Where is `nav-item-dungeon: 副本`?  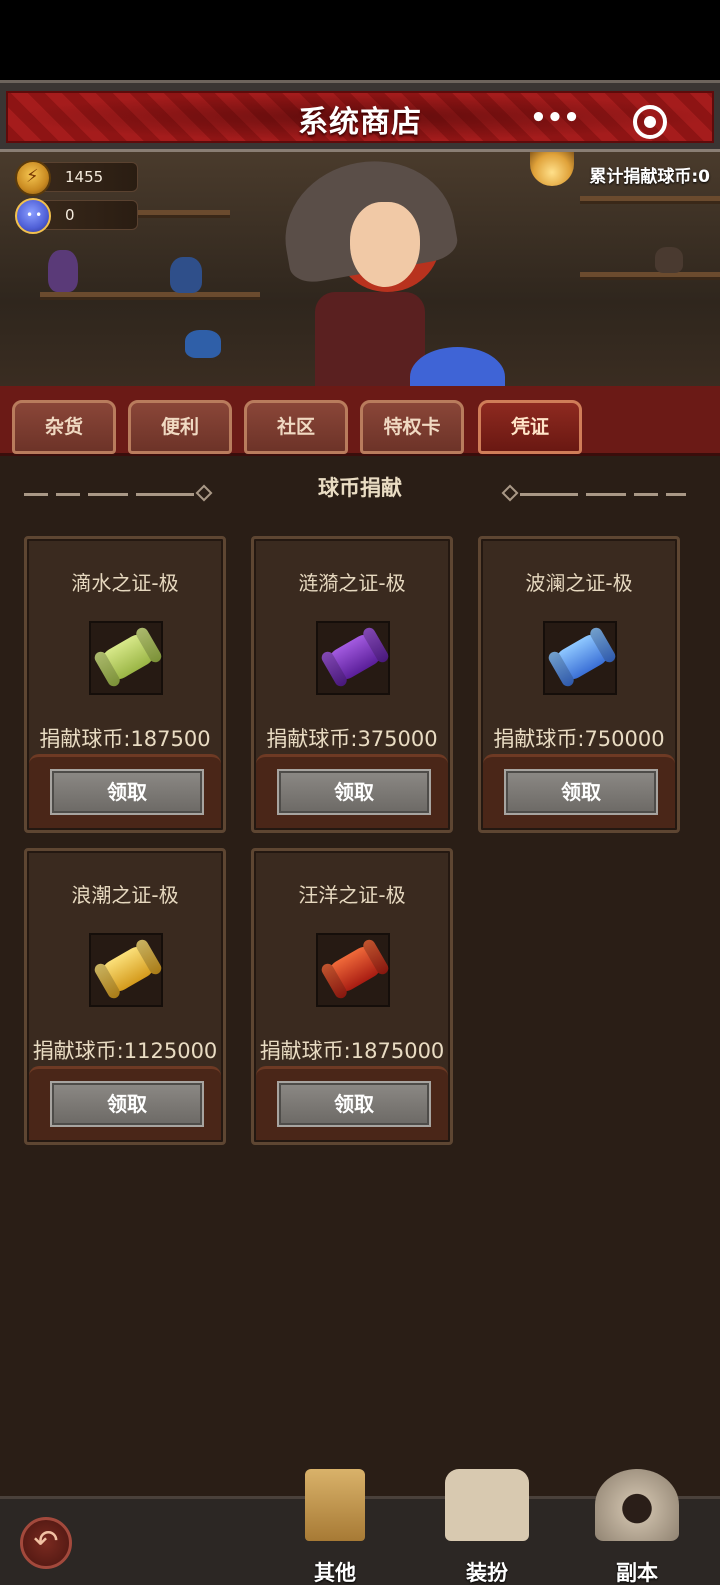 nav-item-dungeon: 副本 is located at coordinates (637, 1527).